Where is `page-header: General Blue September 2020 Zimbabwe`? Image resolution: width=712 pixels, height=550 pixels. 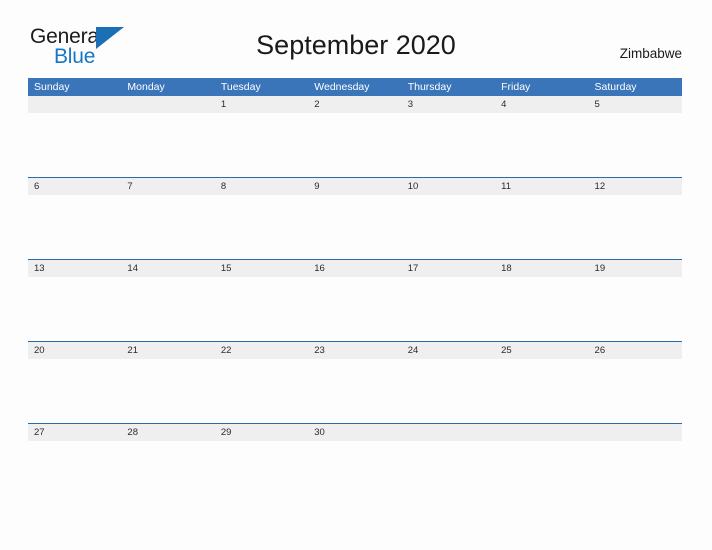
page-header: General Blue September 2020 Zimbabwe is located at coordinates (356, 33).